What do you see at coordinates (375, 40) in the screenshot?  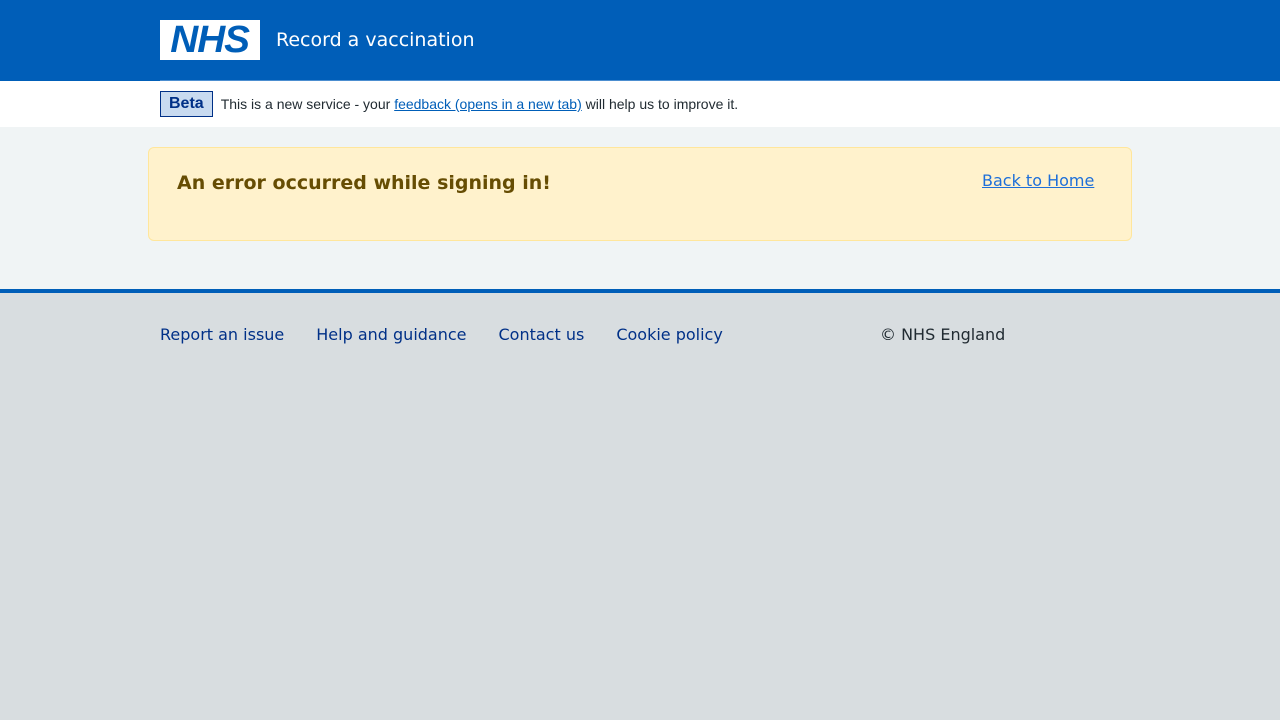 I see `service-name-link: Record a vaccination` at bounding box center [375, 40].